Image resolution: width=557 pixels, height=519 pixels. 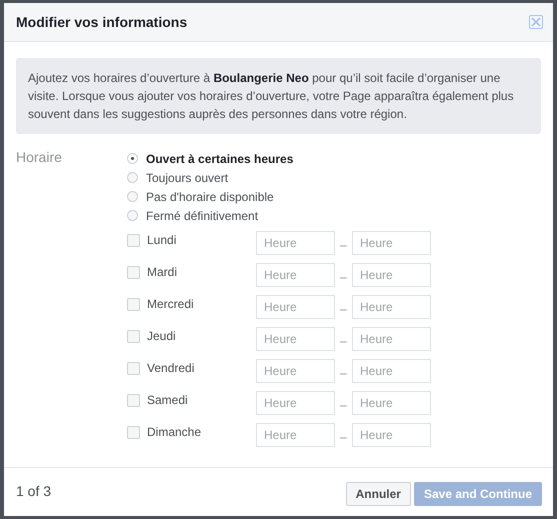 What do you see at coordinates (102, 22) in the screenshot?
I see `dialog-title: Modifier vos informations` at bounding box center [102, 22].